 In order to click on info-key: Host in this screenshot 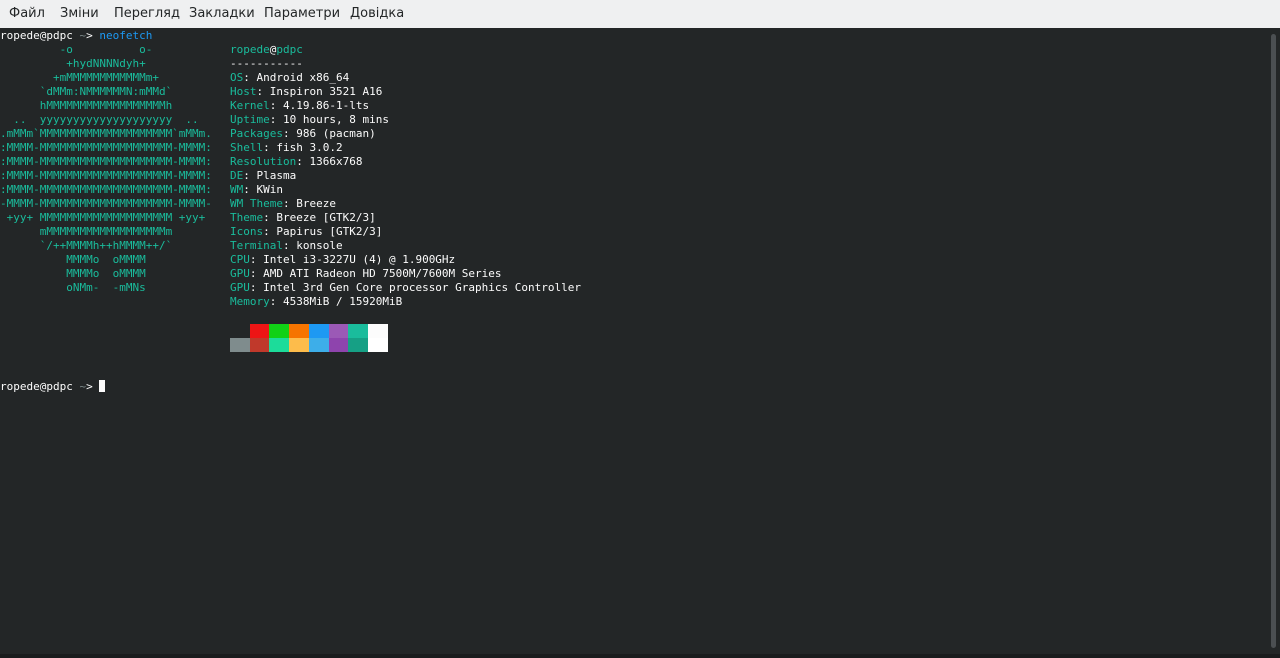, I will do `click(243, 91)`.